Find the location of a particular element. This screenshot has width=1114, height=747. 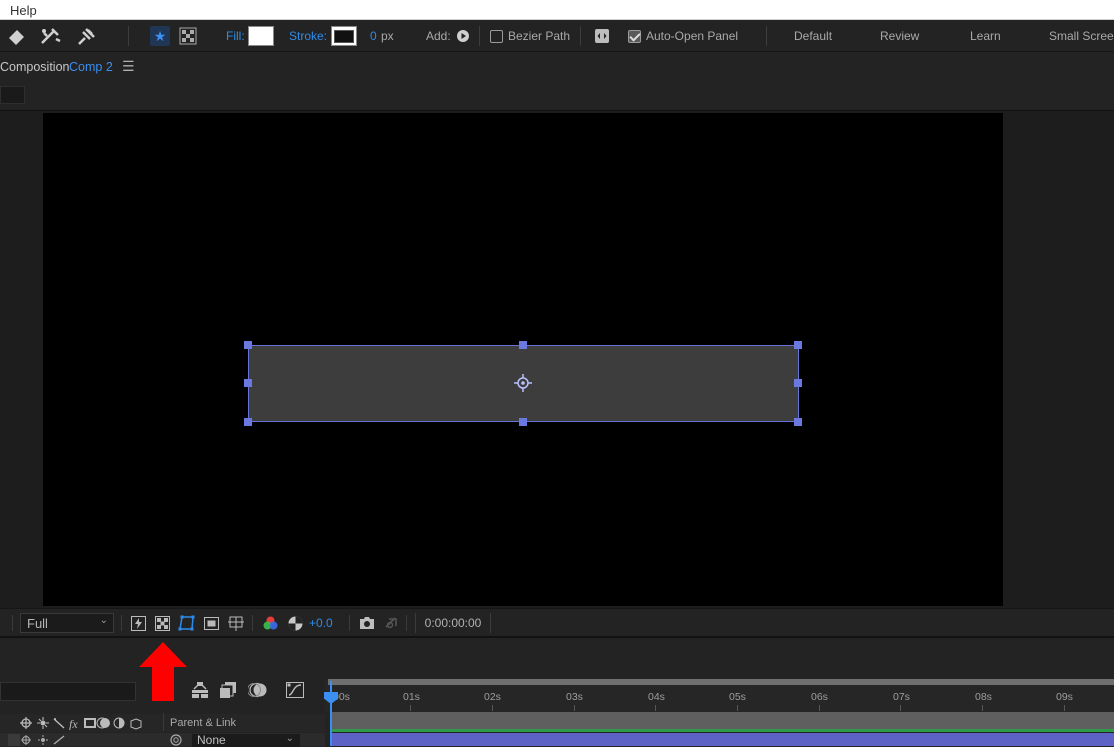

show-snapshot-button is located at coordinates (391, 623).